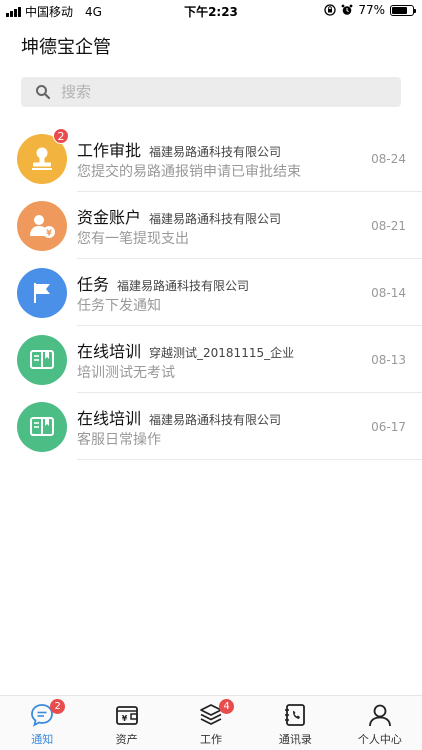 The image size is (422, 750). What do you see at coordinates (42, 739) in the screenshot?
I see `tab-label: 通知` at bounding box center [42, 739].